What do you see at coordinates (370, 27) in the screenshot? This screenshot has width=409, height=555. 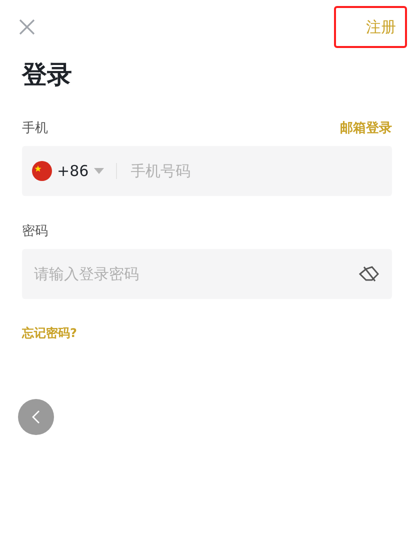 I see `register-button: 注册` at bounding box center [370, 27].